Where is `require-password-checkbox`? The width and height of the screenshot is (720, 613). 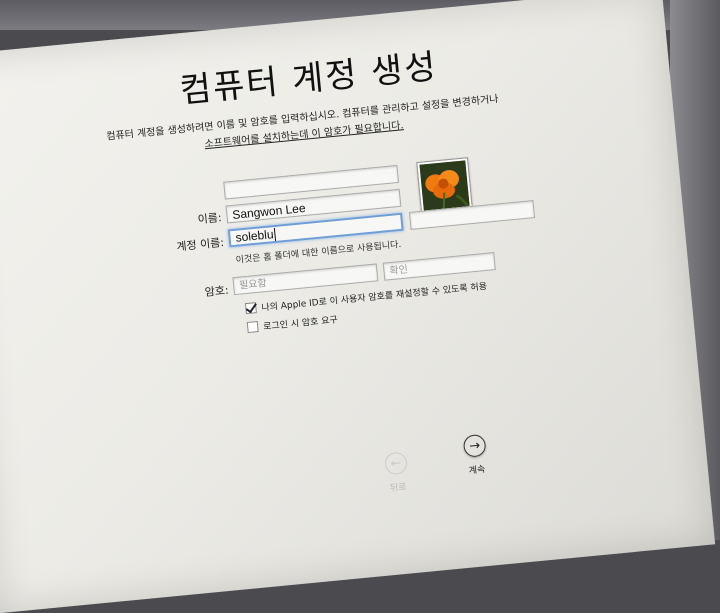 require-password-checkbox is located at coordinates (252, 327).